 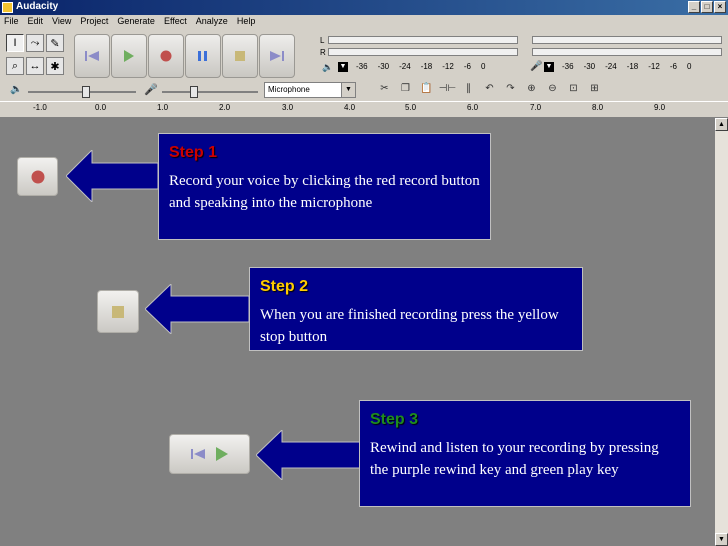 I want to click on menu-project: Project, so click(x=94, y=22).